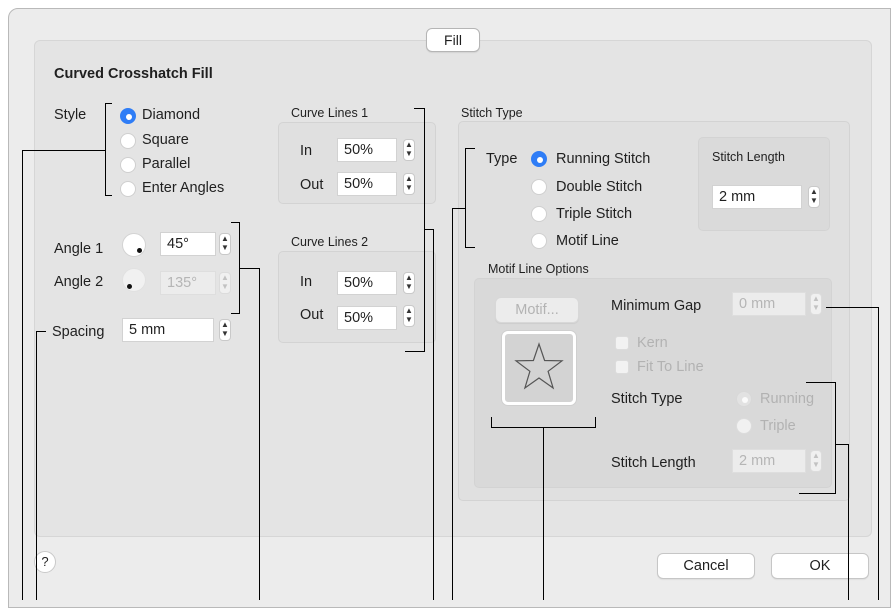 Image resolution: width=891 pixels, height=608 pixels. I want to click on radio-motif-line, so click(539, 241).